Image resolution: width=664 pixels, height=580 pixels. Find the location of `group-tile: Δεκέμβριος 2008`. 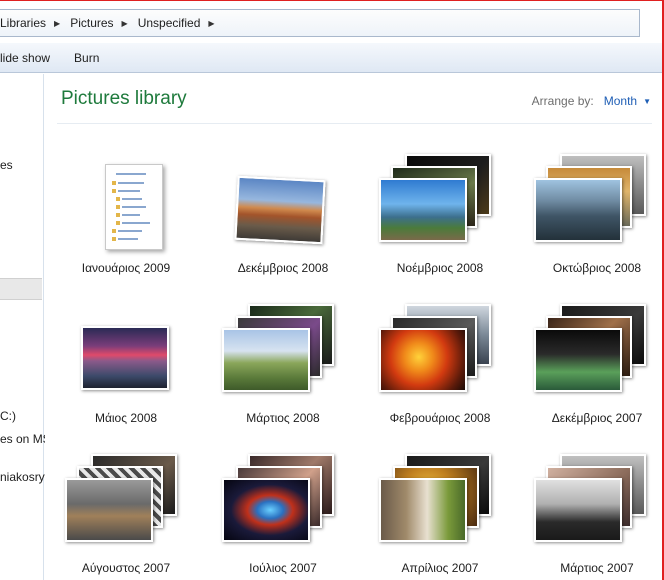

group-tile: Δεκέμβριος 2008 is located at coordinates (283, 209).